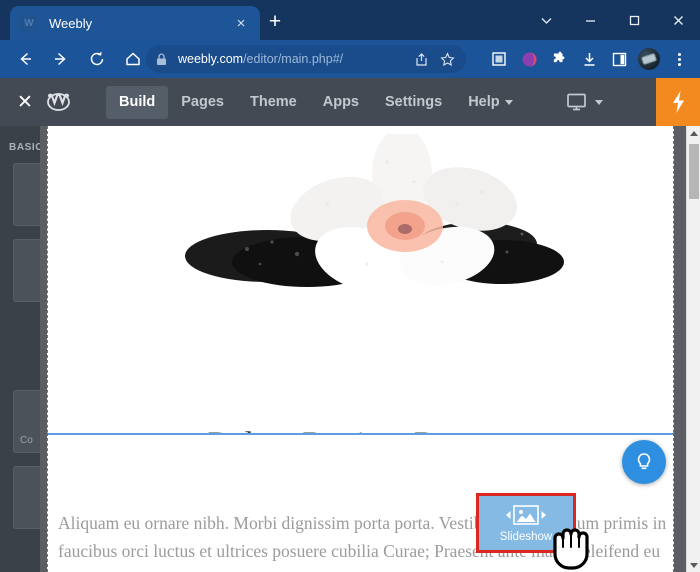  Describe the element at coordinates (634, 20) in the screenshot. I see `maximize-icon` at that location.